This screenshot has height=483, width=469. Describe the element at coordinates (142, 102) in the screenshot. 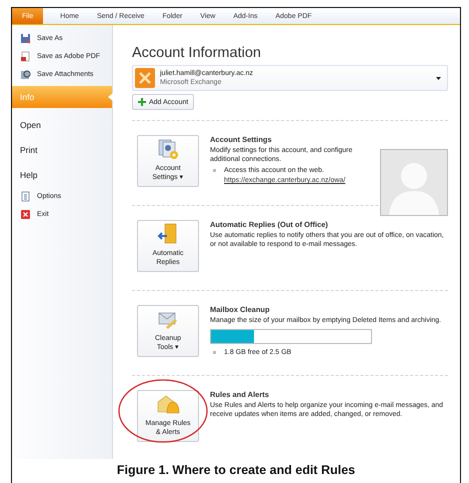

I see `plus-icon` at that location.